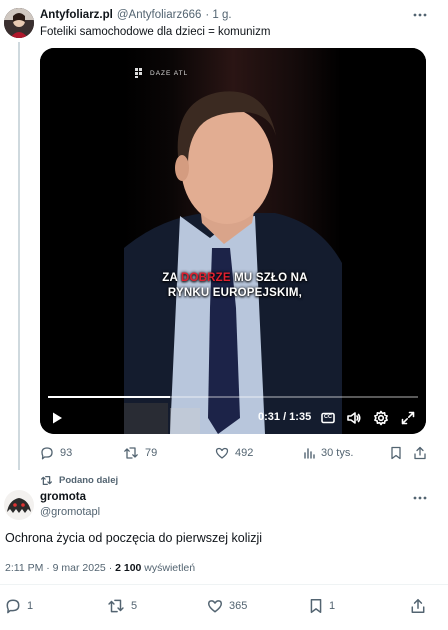 The height and width of the screenshot is (630, 448). Describe the element at coordinates (159, 15) in the screenshot. I see `handle: @Antyfoliarz666` at that location.